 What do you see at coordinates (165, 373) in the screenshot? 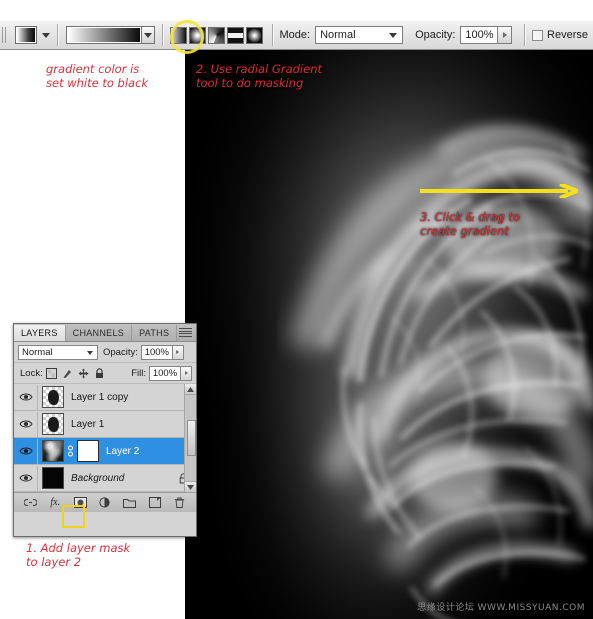
I see `fill-input: 100%` at bounding box center [165, 373].